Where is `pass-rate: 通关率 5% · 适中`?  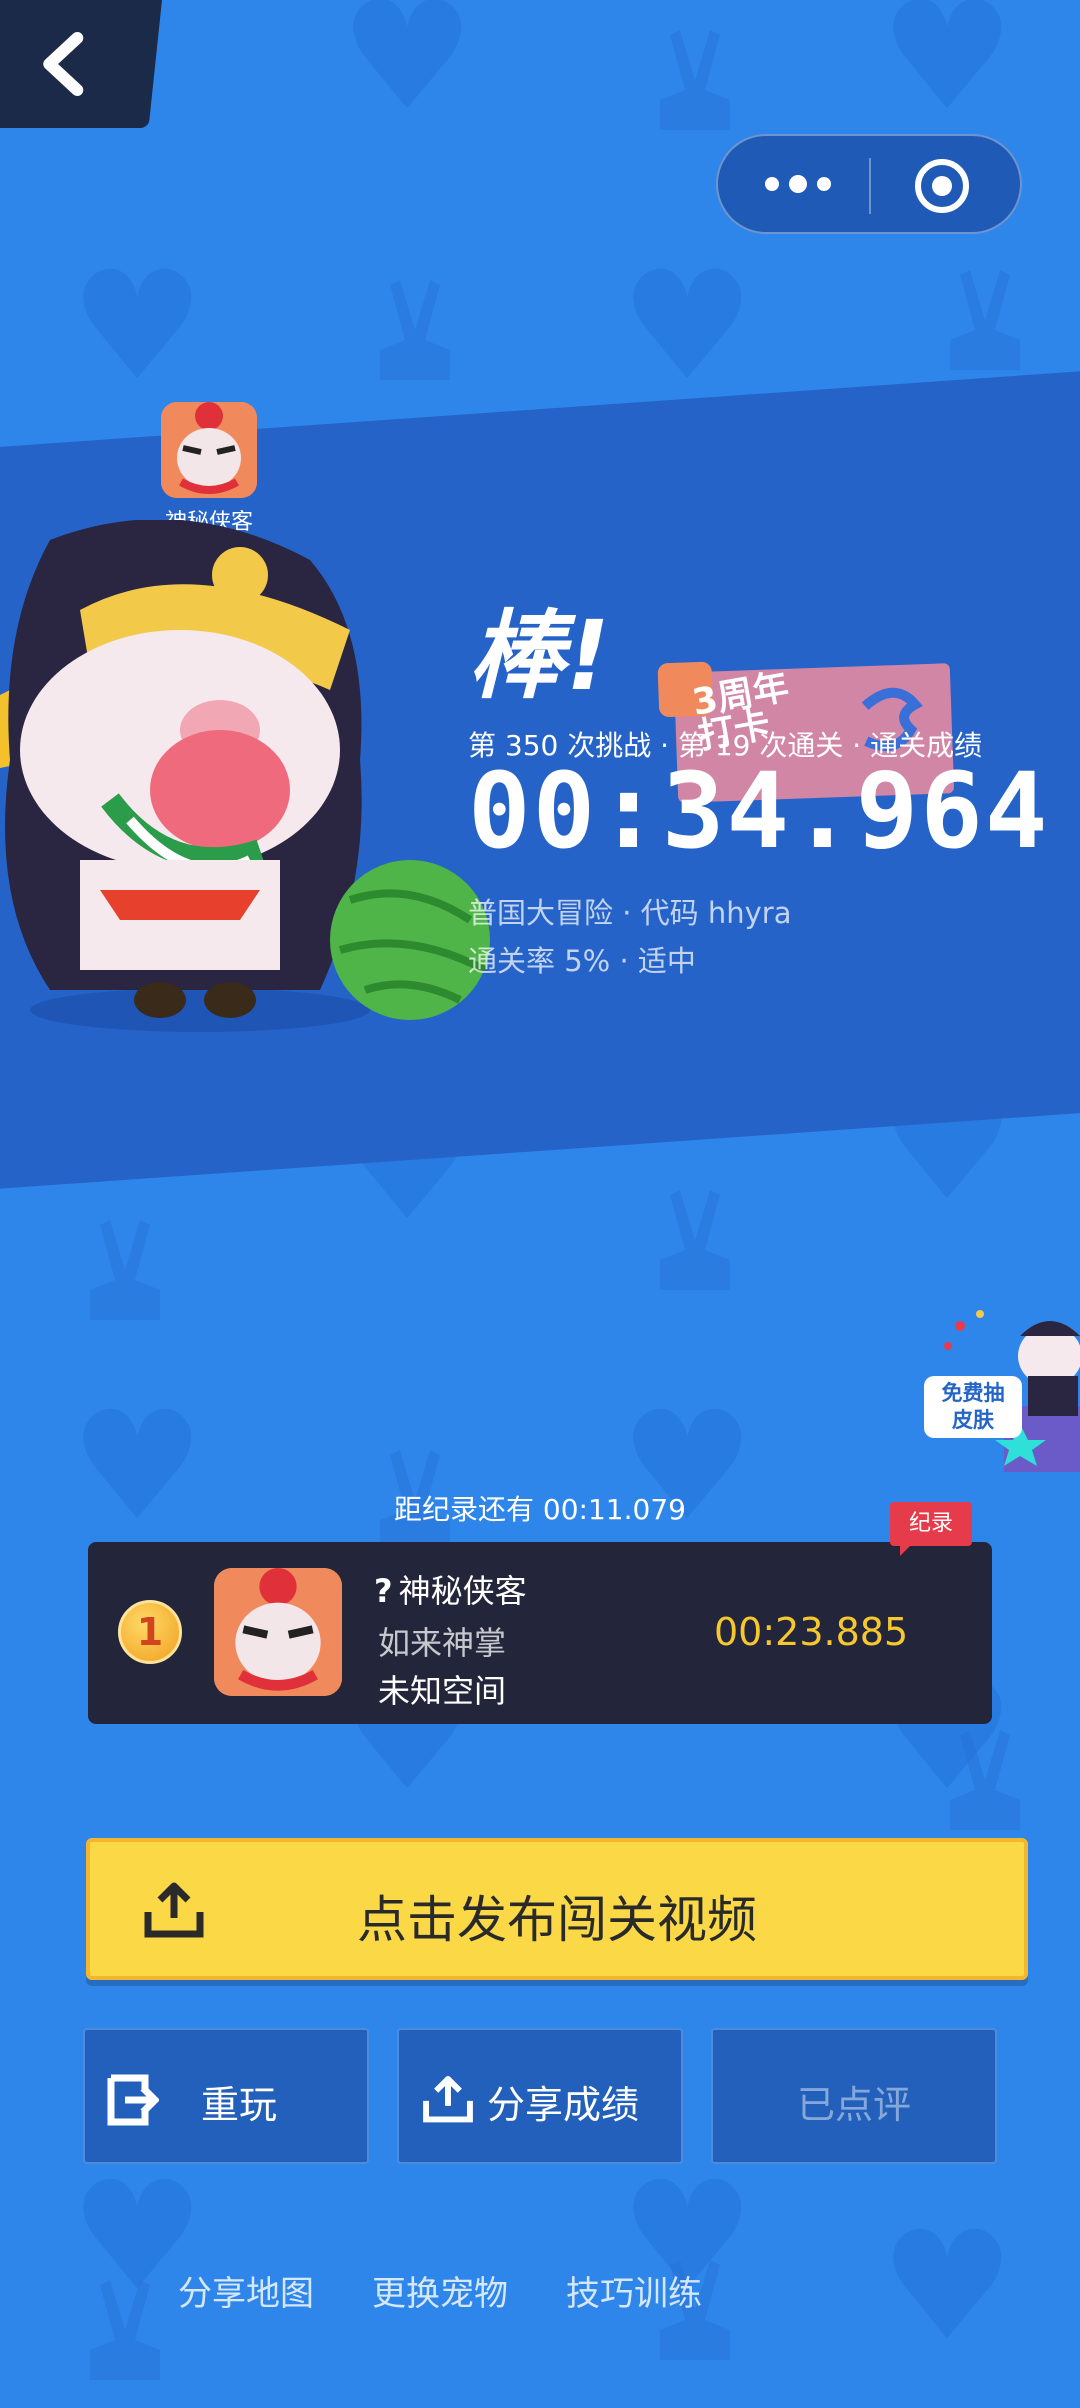
pass-rate: 通关率 5% · 适中 is located at coordinates (582, 961).